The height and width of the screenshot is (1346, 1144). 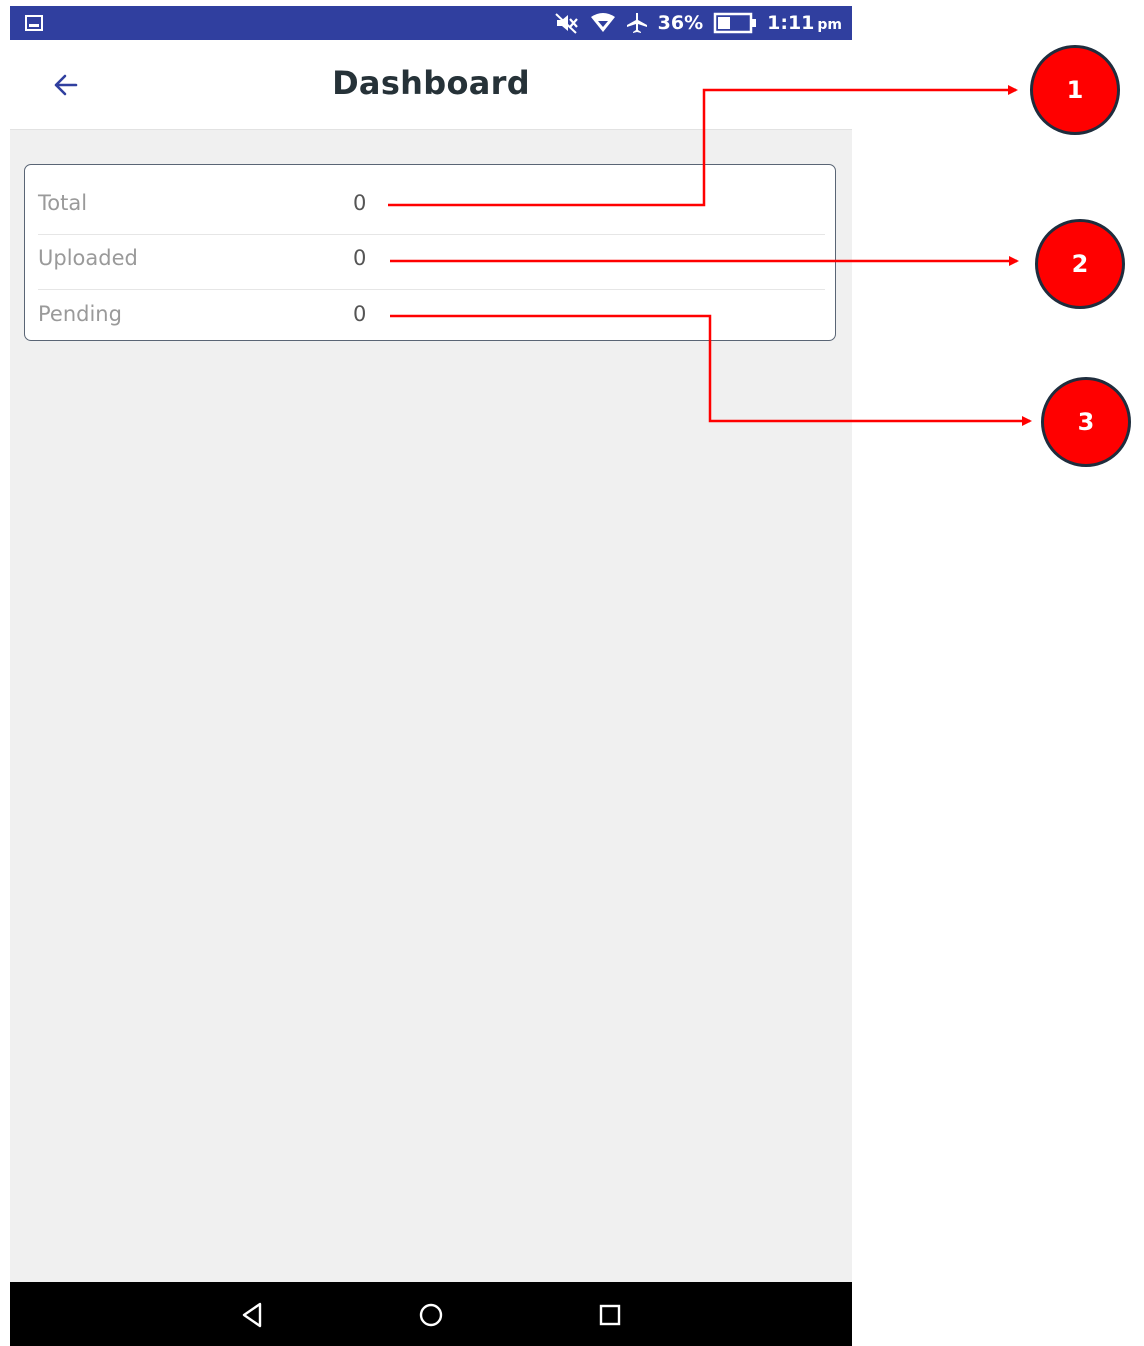 I want to click on nav-back-button, so click(x=253, y=1315).